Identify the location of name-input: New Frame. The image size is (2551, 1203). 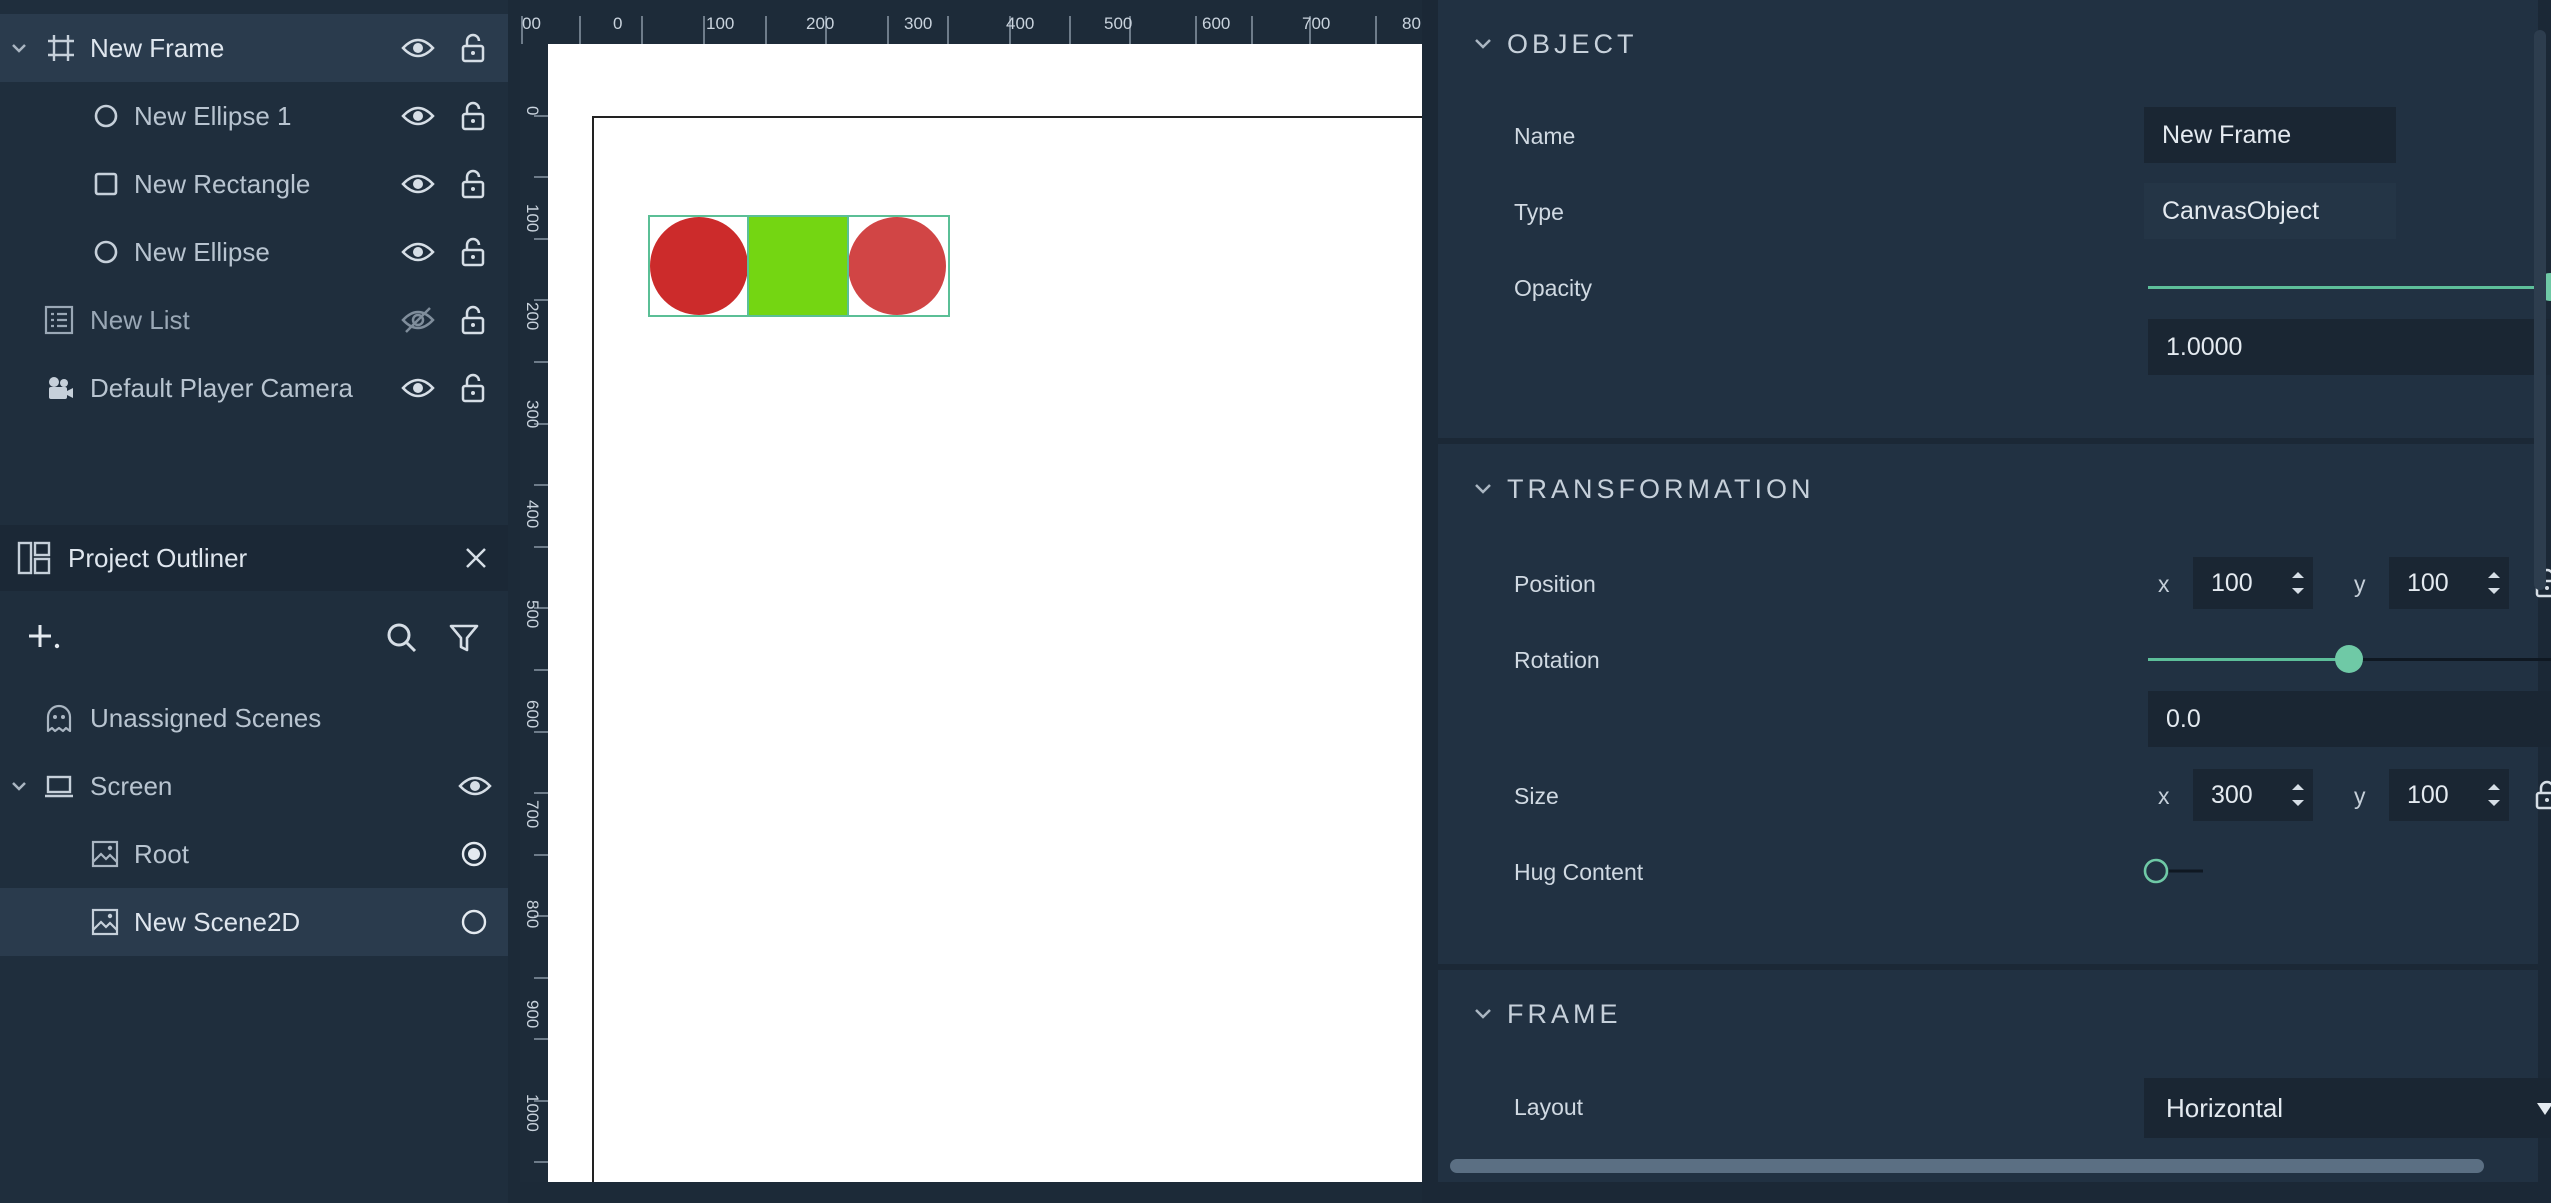
(2270, 135).